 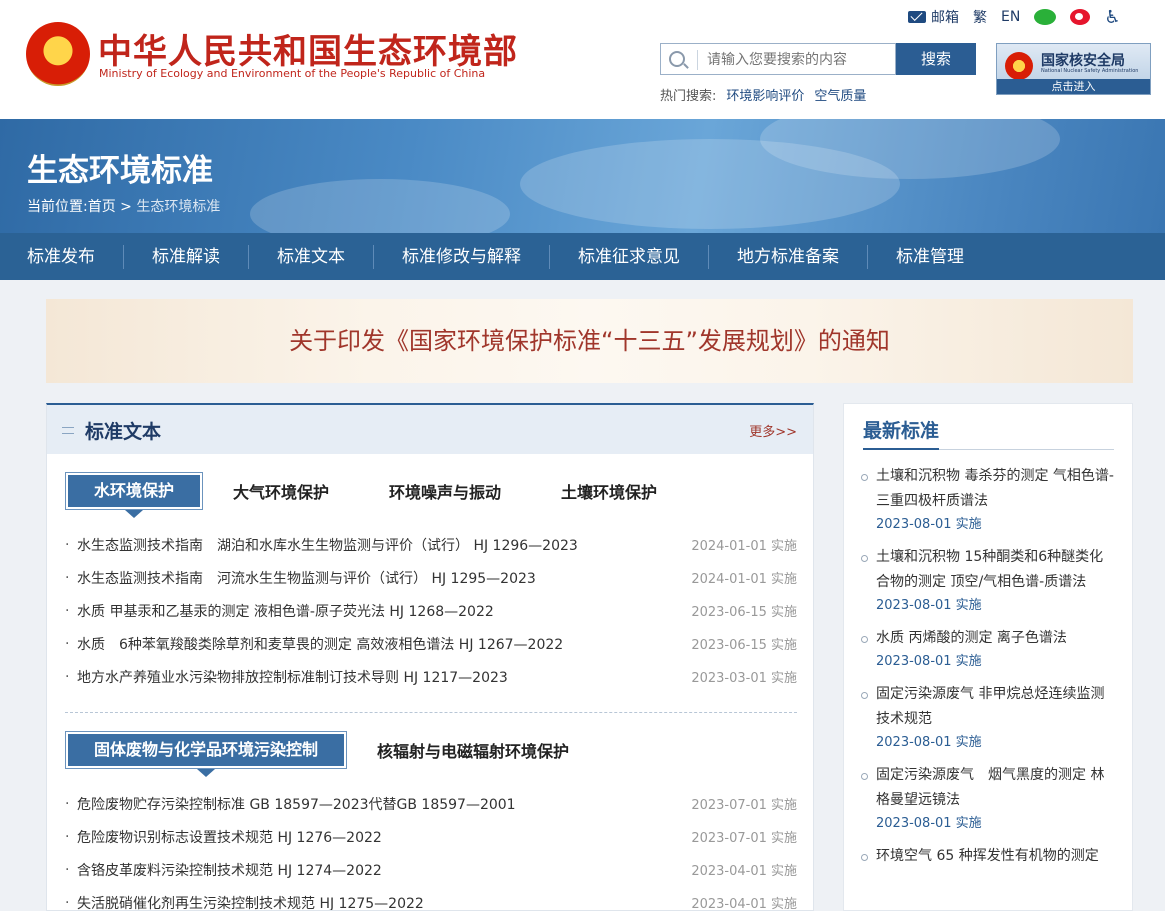 What do you see at coordinates (688, 96) in the screenshot?
I see `hot-searches-label: 热门搜索:` at bounding box center [688, 96].